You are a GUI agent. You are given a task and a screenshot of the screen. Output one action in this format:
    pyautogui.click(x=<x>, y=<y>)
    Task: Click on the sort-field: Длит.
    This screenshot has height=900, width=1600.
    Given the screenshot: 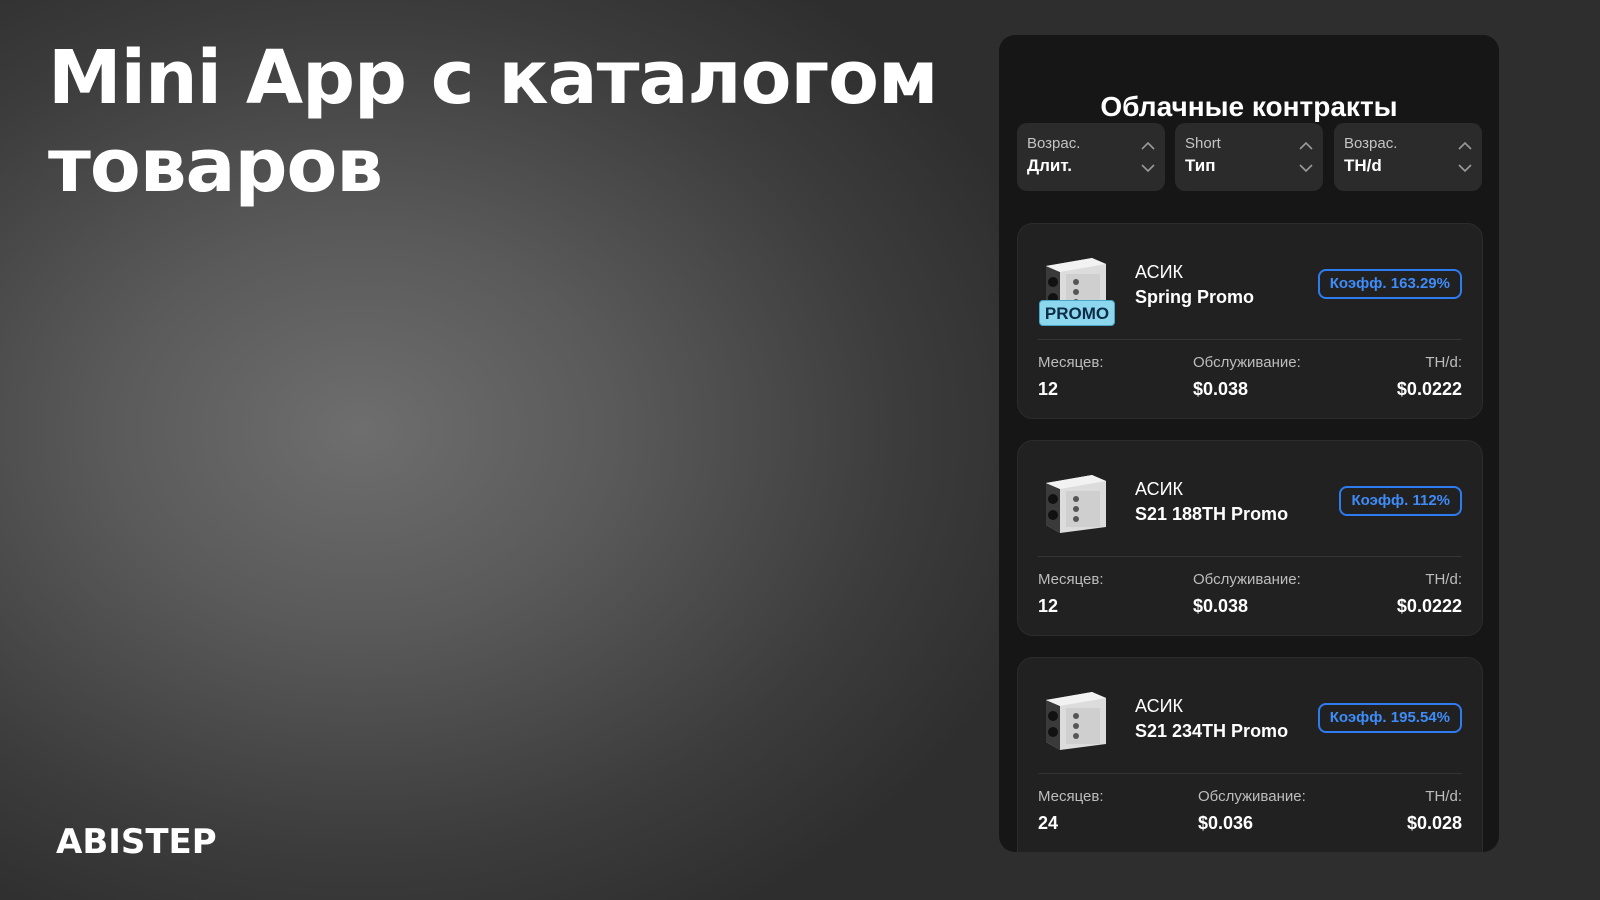 What is the action you would take?
    pyautogui.click(x=1049, y=165)
    